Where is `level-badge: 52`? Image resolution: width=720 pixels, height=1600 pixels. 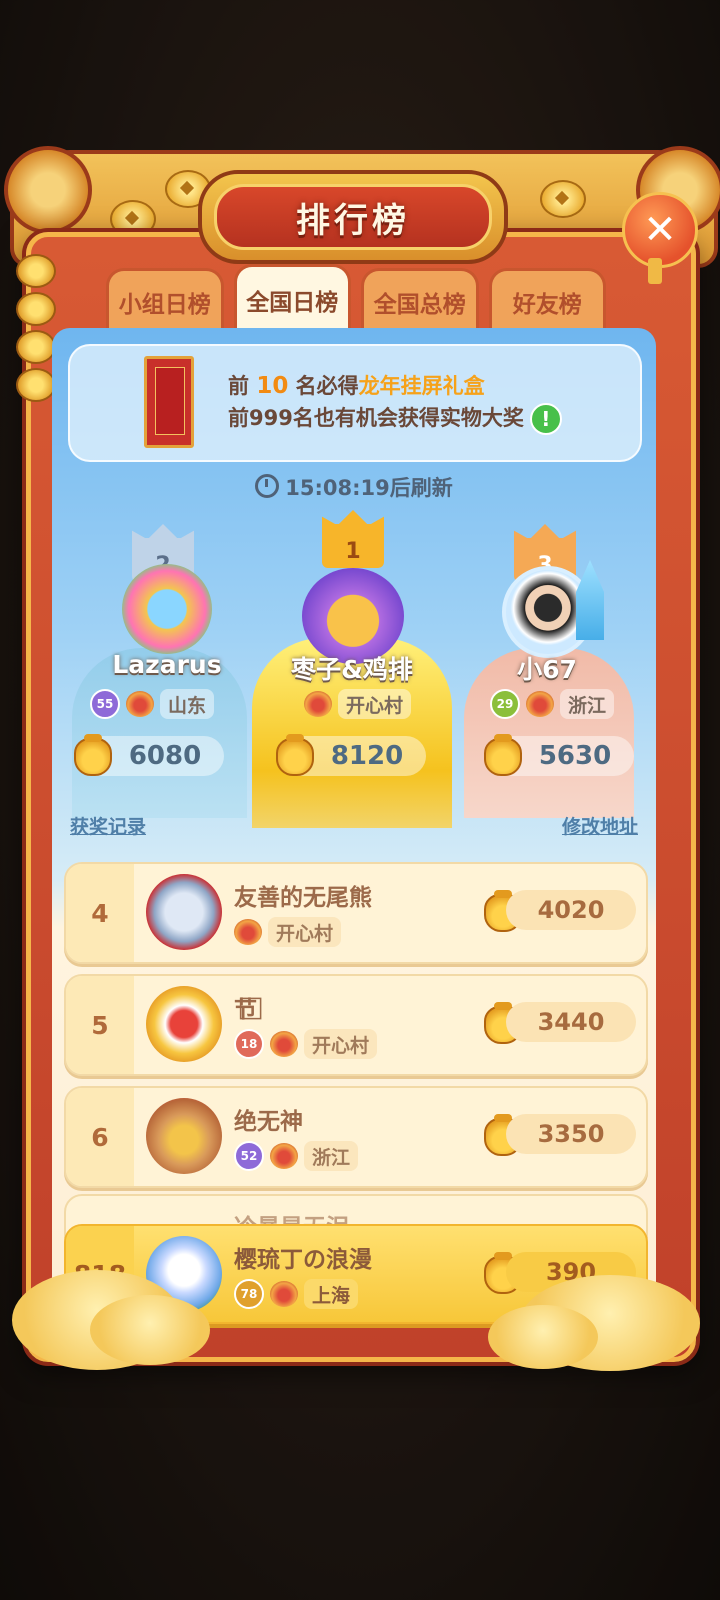 level-badge: 52 is located at coordinates (249, 1156).